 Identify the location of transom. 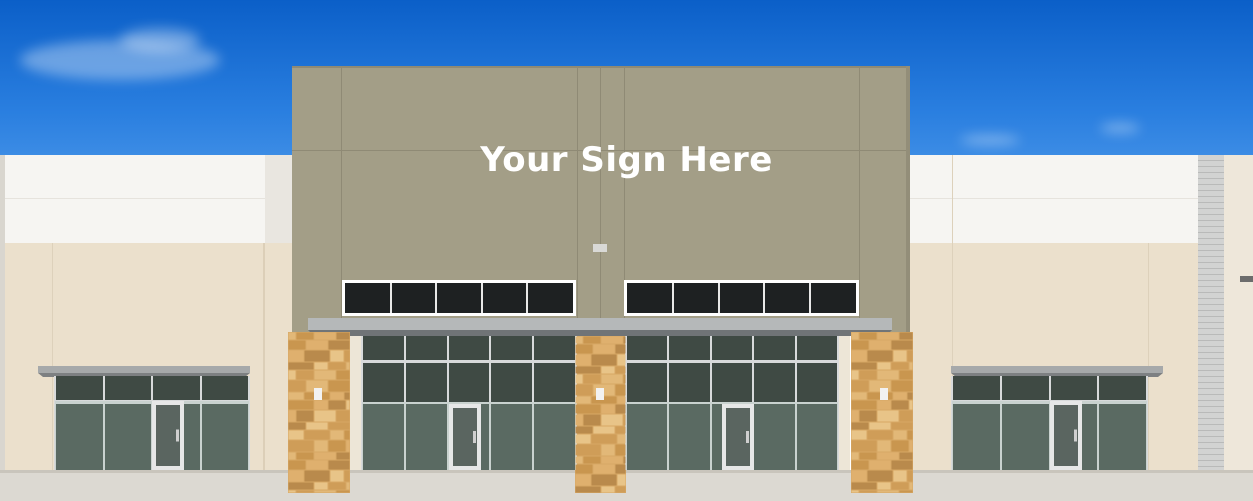
(732, 361).